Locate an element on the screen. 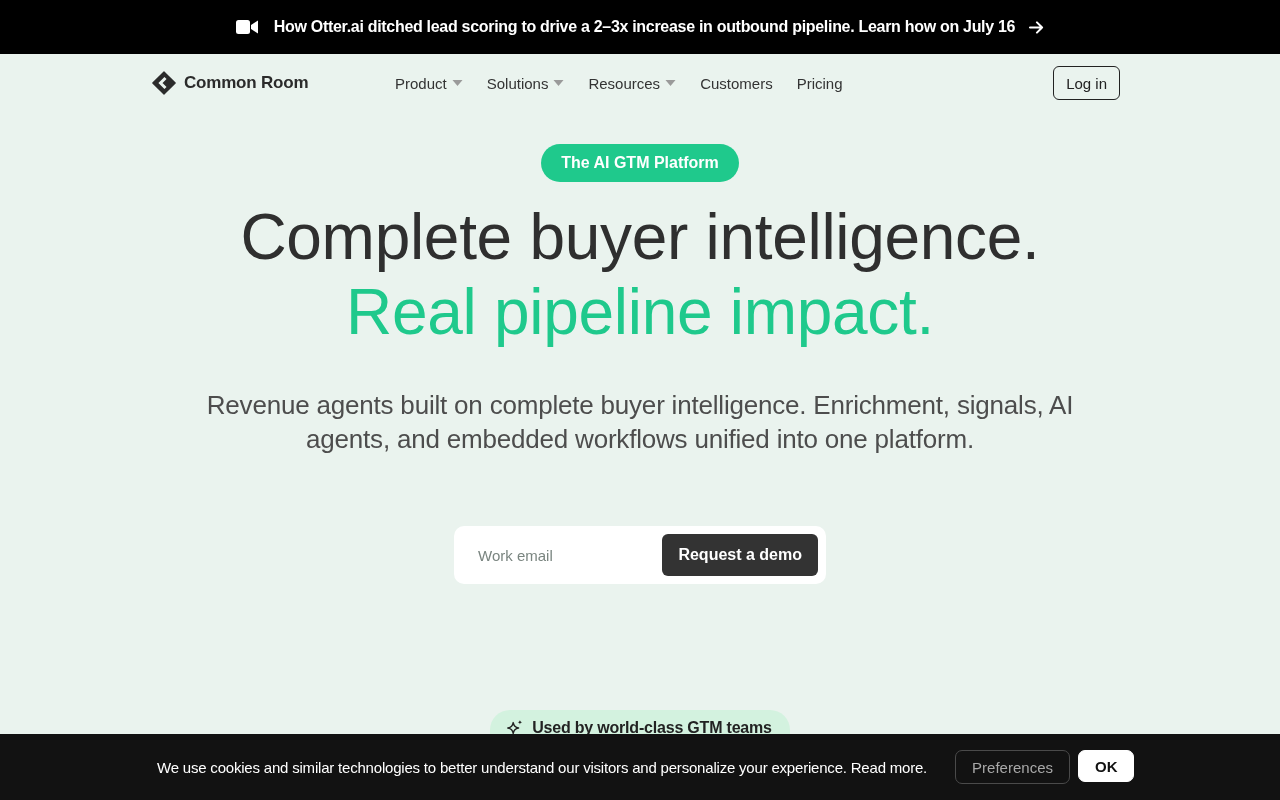  login-button: Log in is located at coordinates (1086, 83).